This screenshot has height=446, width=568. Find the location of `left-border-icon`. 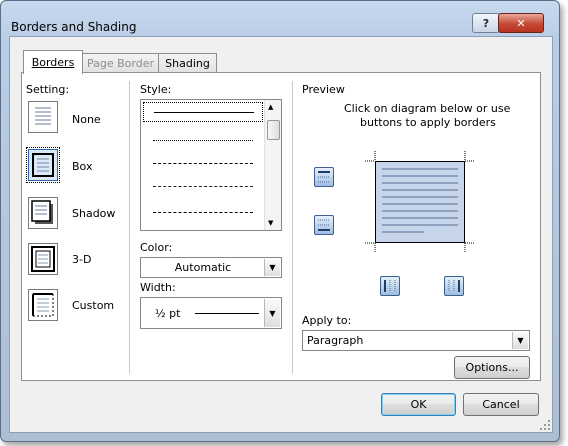

left-border-icon is located at coordinates (324, 225).